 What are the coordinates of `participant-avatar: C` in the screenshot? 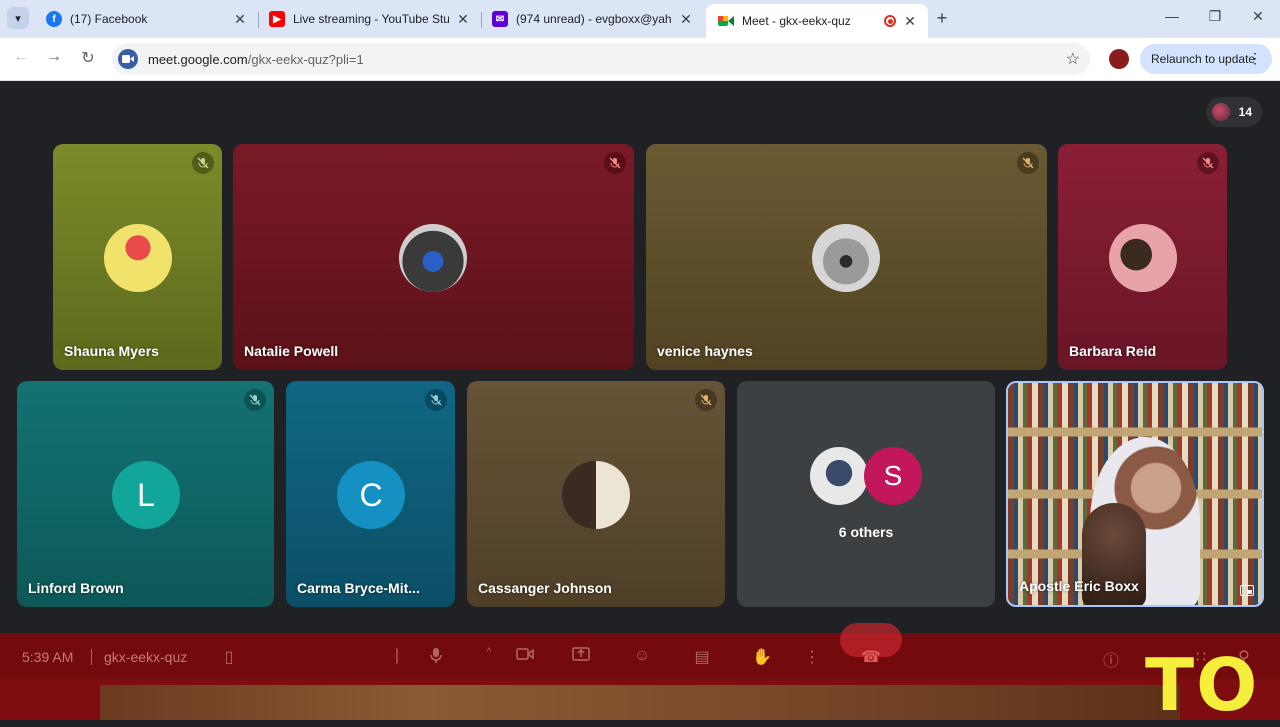 It's located at (371, 495).